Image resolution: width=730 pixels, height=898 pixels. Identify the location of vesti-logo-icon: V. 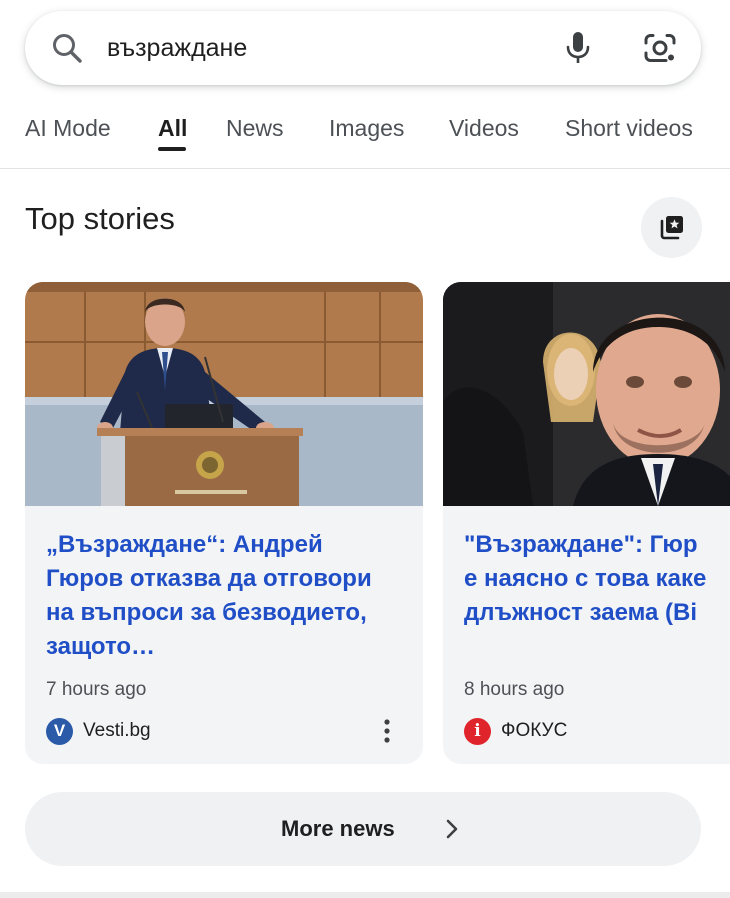
(59, 731).